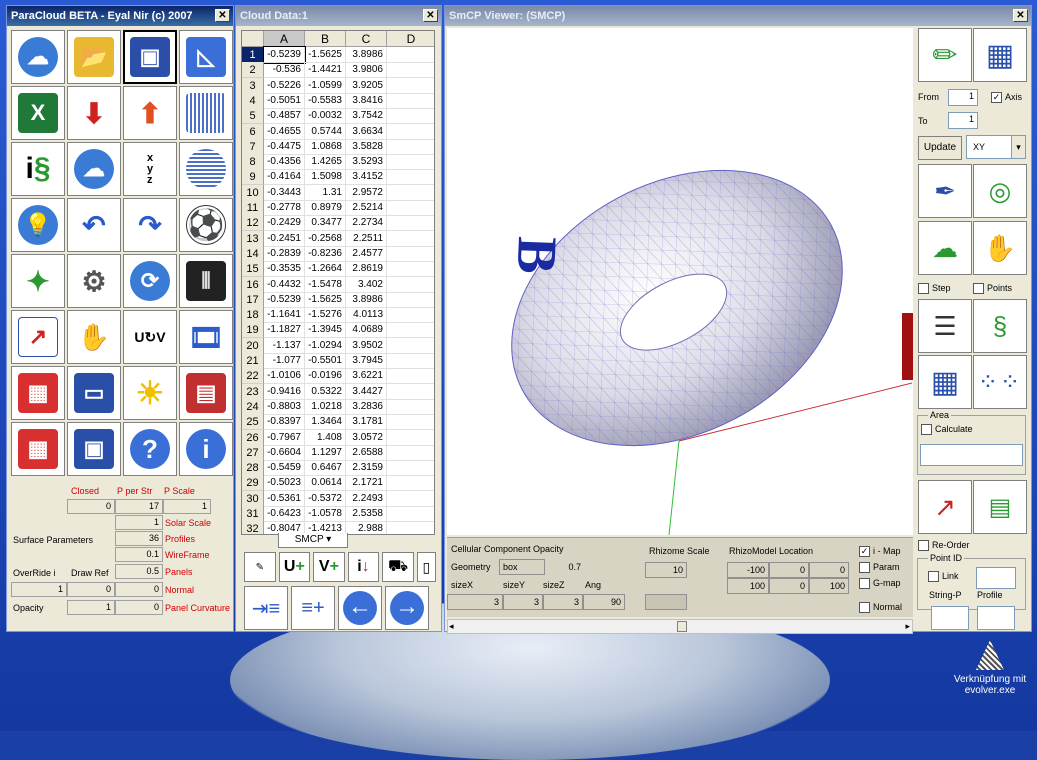  Describe the element at coordinates (325, 422) in the screenshot. I see `table-cell: 1.3464` at that location.